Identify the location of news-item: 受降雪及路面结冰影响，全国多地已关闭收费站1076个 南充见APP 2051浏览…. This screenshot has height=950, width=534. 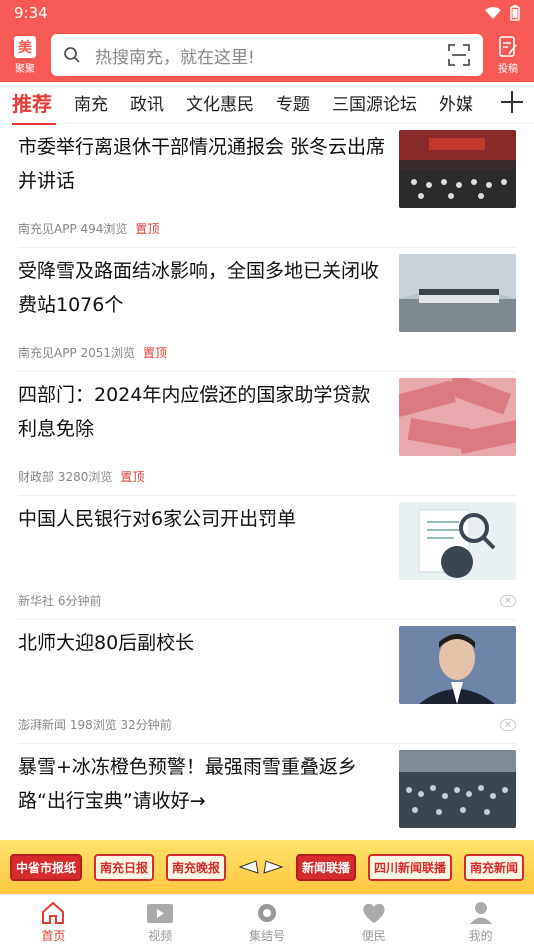
(267, 310).